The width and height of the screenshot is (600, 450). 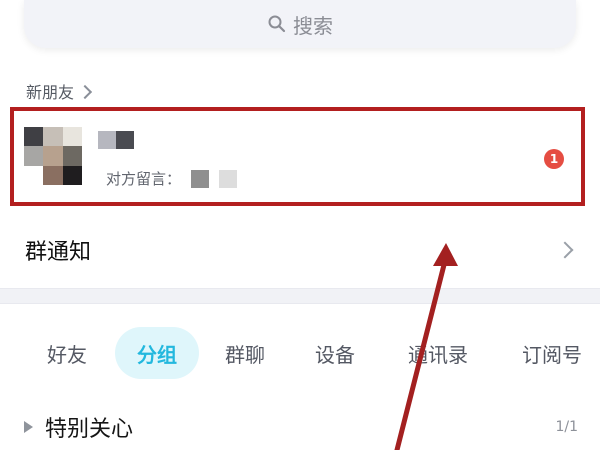 I want to click on search-bar: 搜索, so click(x=300, y=24).